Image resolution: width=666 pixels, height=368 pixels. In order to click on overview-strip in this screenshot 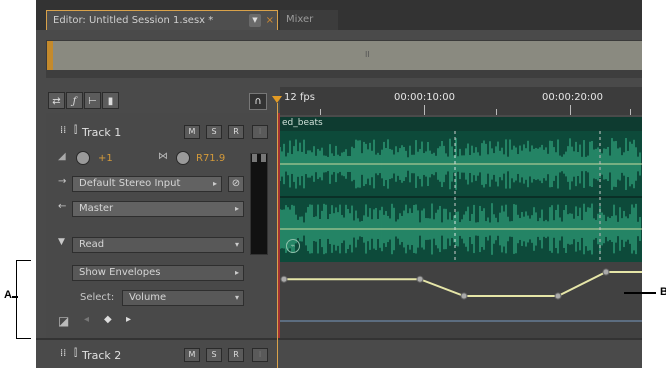, I will do `click(344, 74)`.